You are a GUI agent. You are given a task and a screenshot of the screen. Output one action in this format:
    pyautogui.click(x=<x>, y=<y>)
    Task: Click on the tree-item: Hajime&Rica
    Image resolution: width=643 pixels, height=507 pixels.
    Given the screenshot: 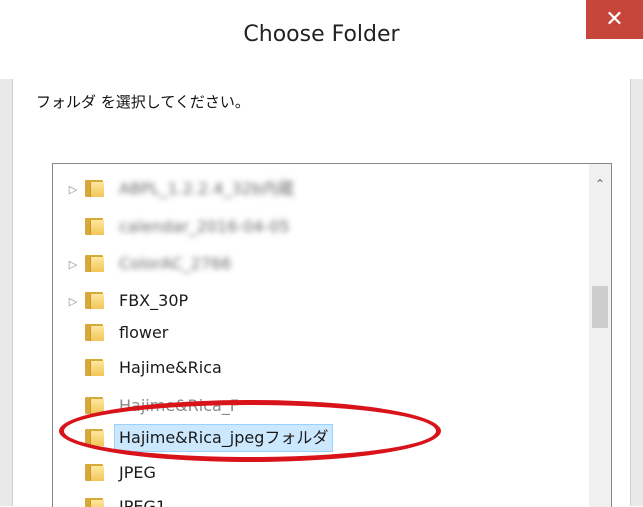 What is the action you would take?
    pyautogui.click(x=313, y=368)
    